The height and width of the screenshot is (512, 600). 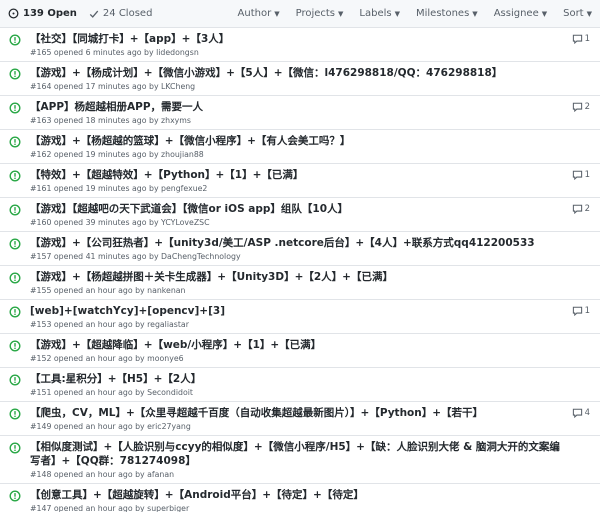 What do you see at coordinates (259, 13) in the screenshot?
I see `author-filter: Author ▼` at bounding box center [259, 13].